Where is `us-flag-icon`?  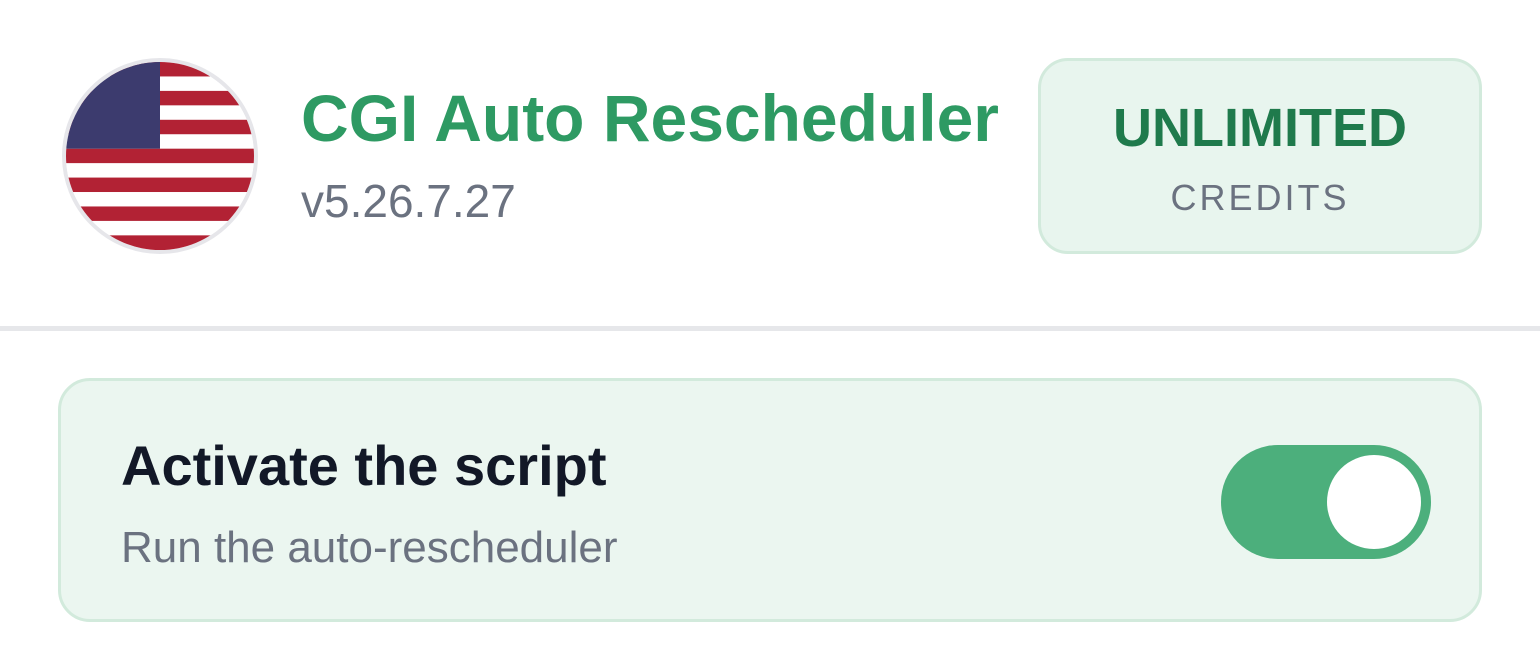 us-flag-icon is located at coordinates (160, 156).